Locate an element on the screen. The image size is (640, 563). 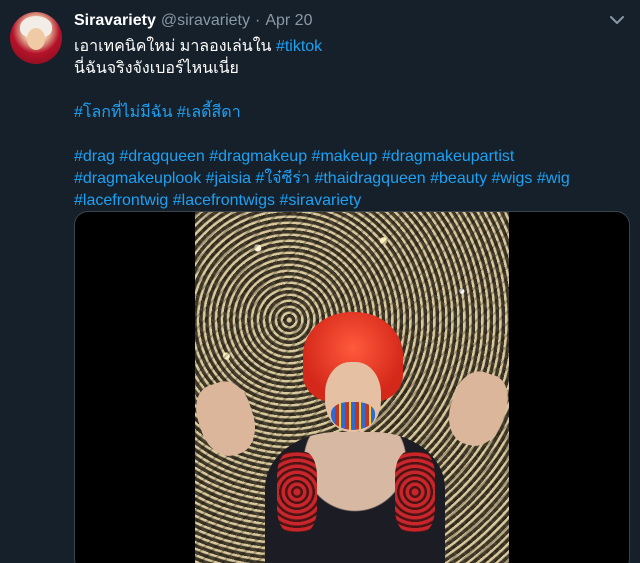
figure-lace-right is located at coordinates (415, 492).